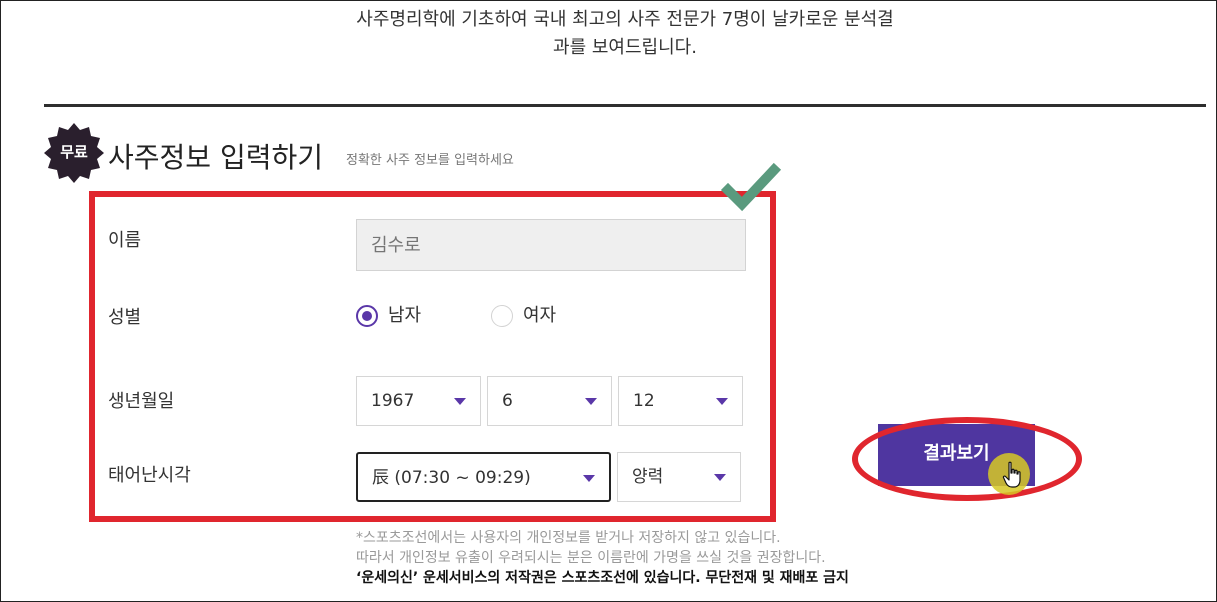  I want to click on birth-day-select: 12, so click(680, 401).